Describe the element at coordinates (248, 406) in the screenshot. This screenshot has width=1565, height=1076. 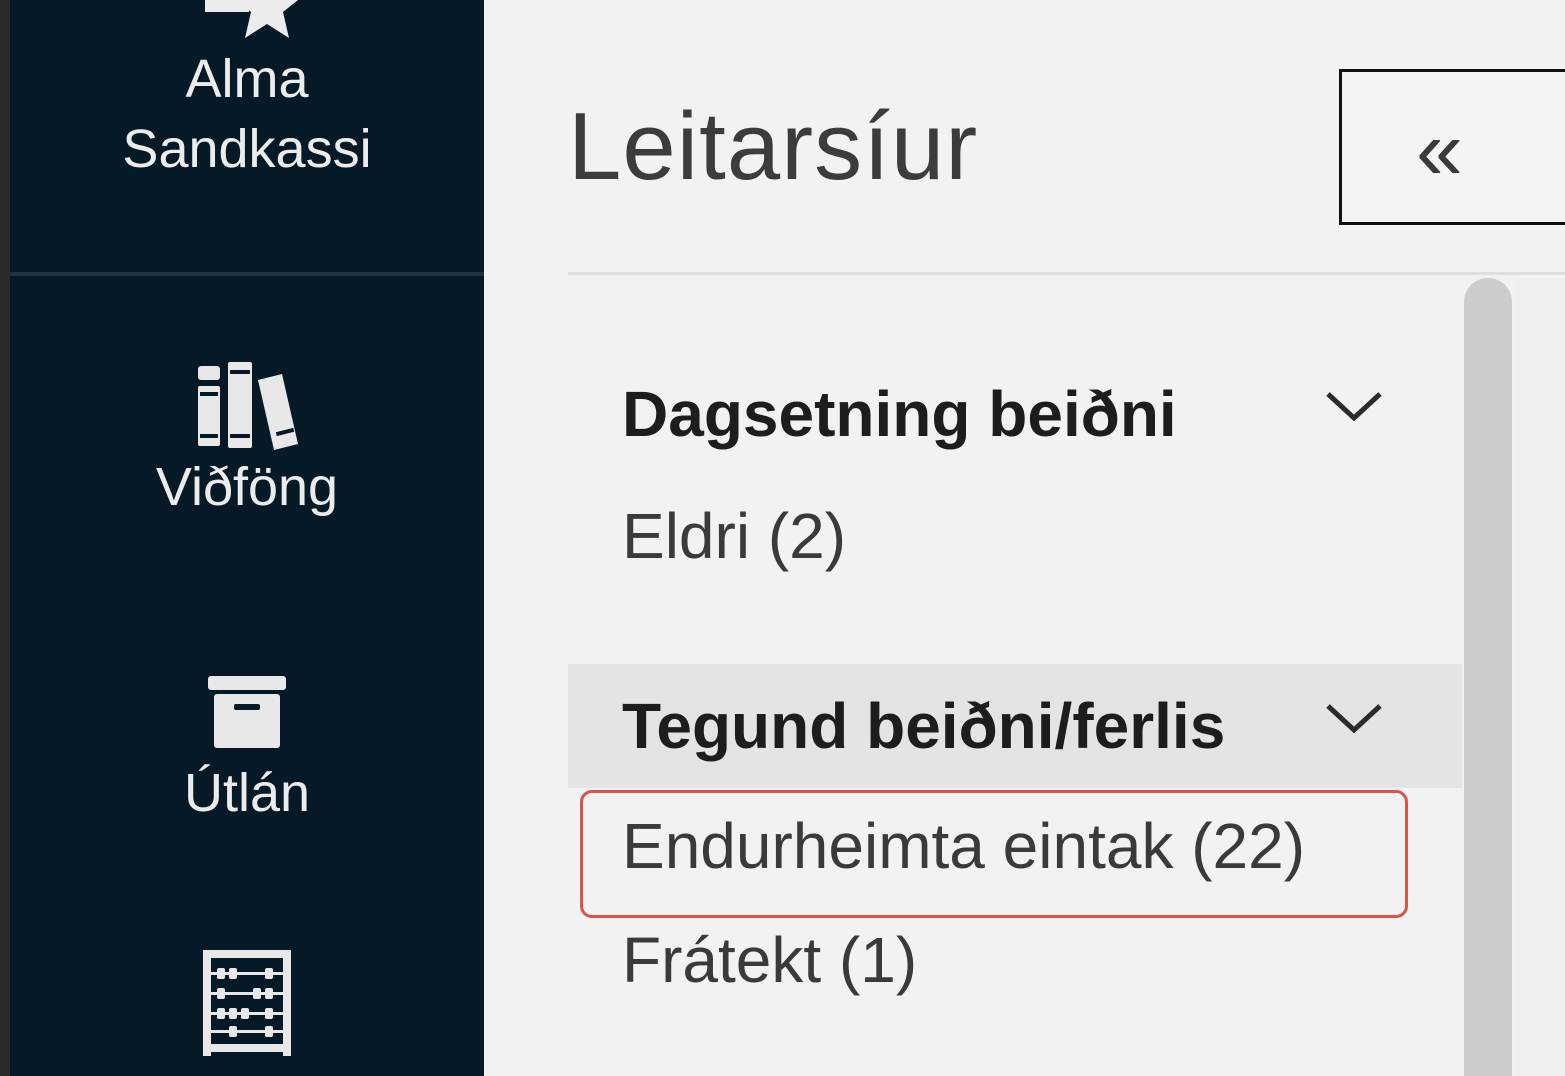
I see `books-icon` at that location.